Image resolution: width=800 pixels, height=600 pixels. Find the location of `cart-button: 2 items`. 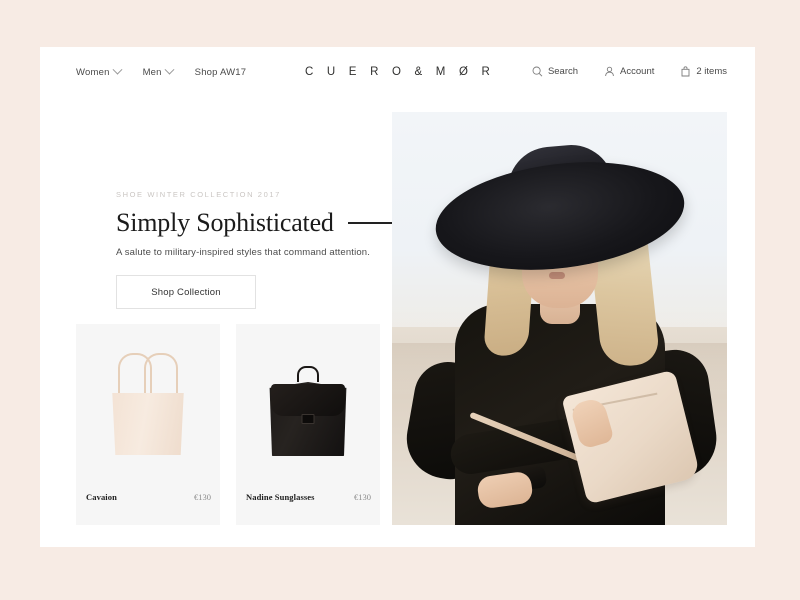

cart-button: 2 items is located at coordinates (703, 71).